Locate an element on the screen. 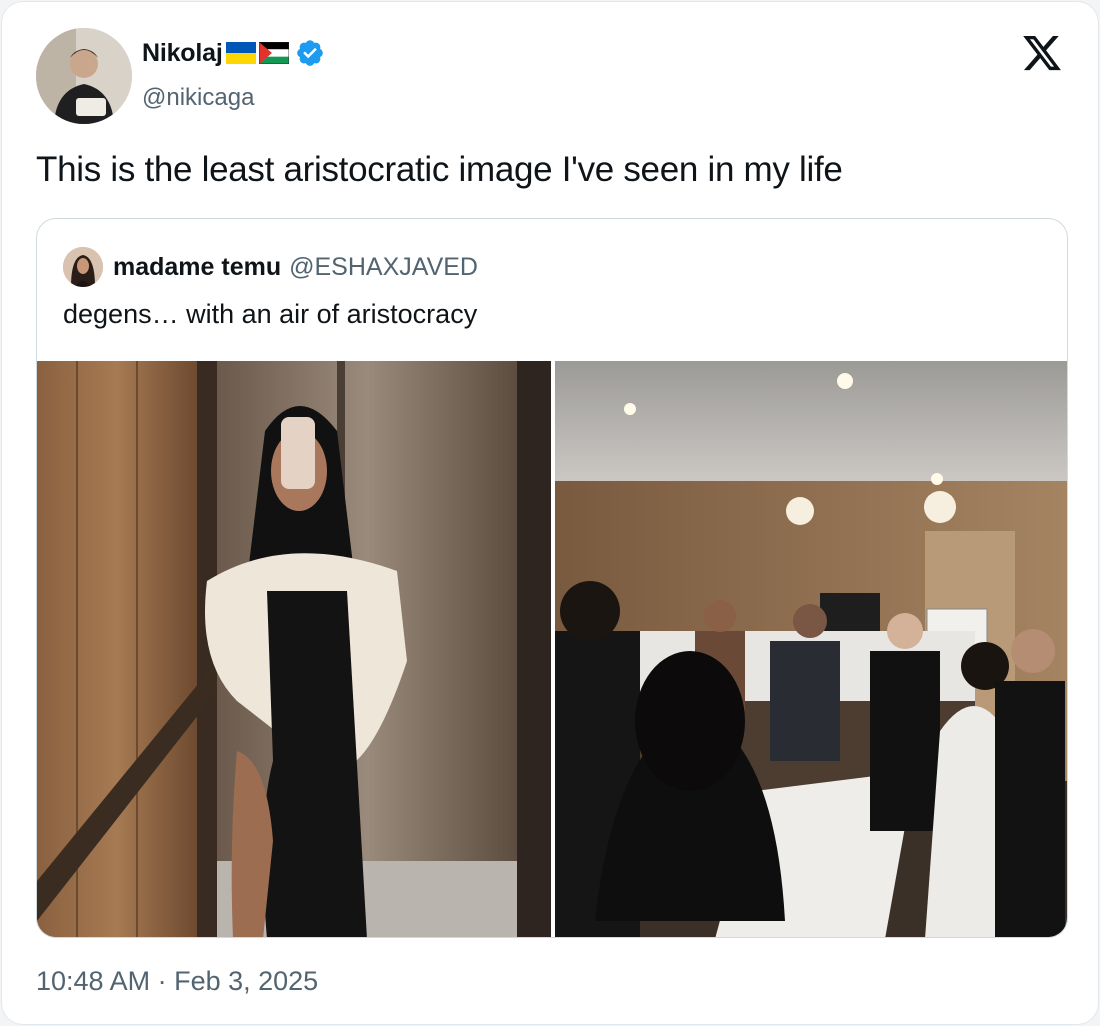  author-avatar is located at coordinates (84, 76).